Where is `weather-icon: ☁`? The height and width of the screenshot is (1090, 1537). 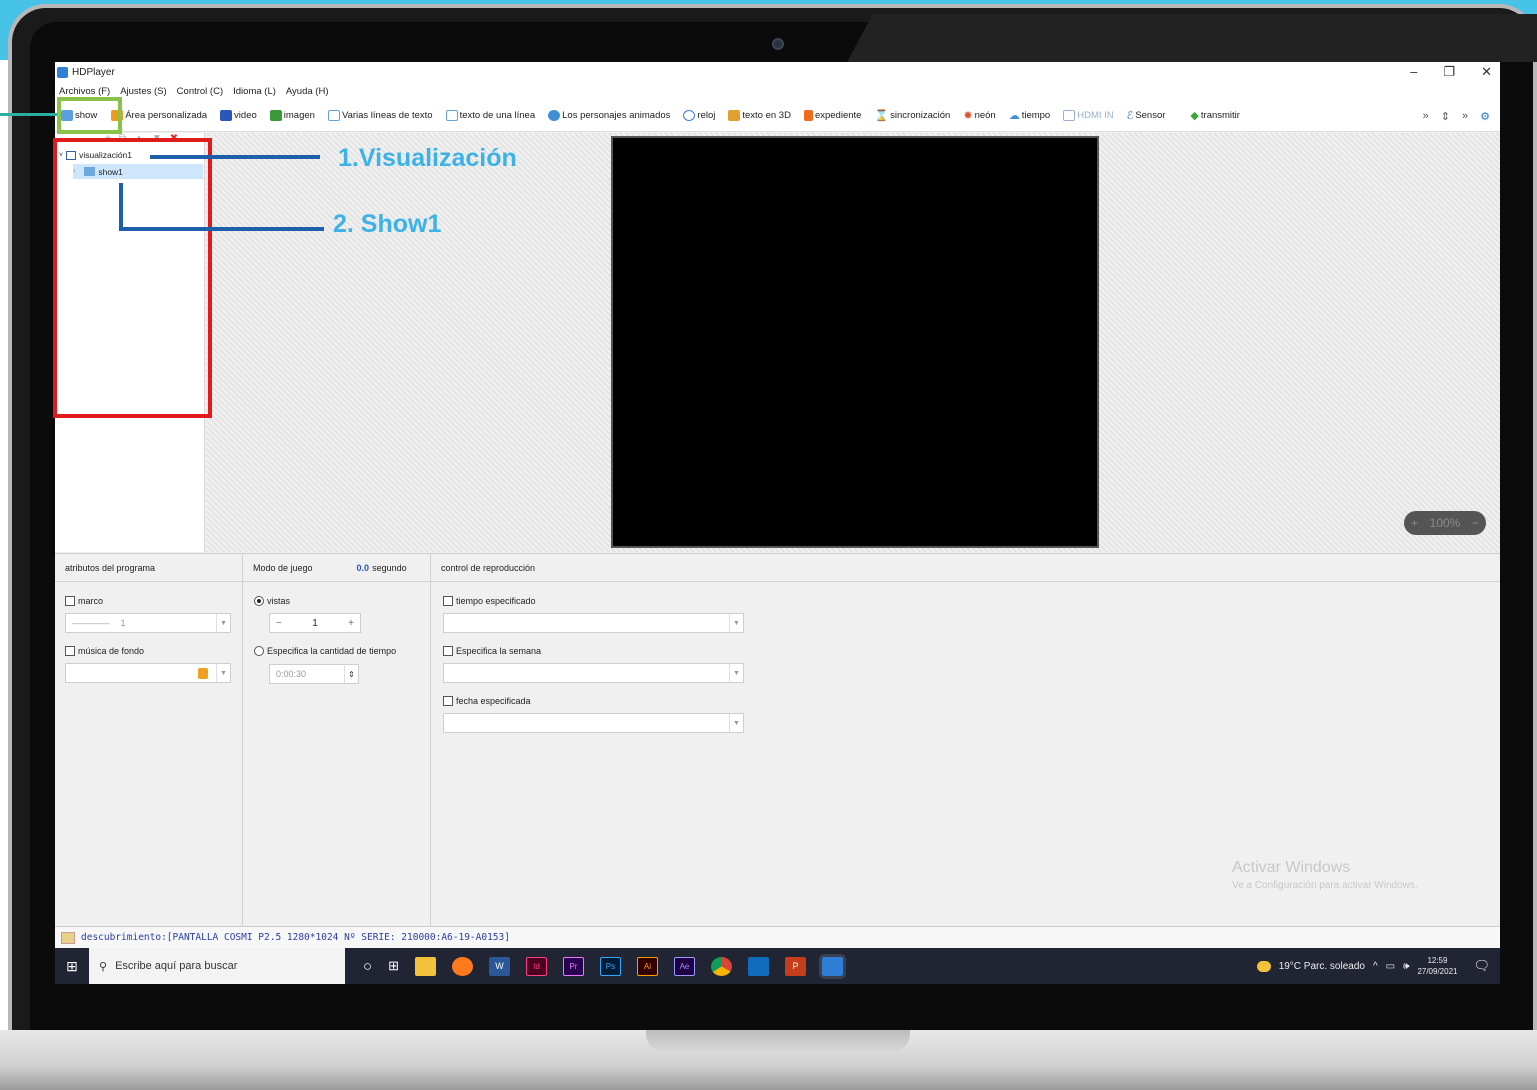
weather-icon: ☁ is located at coordinates (1014, 116).